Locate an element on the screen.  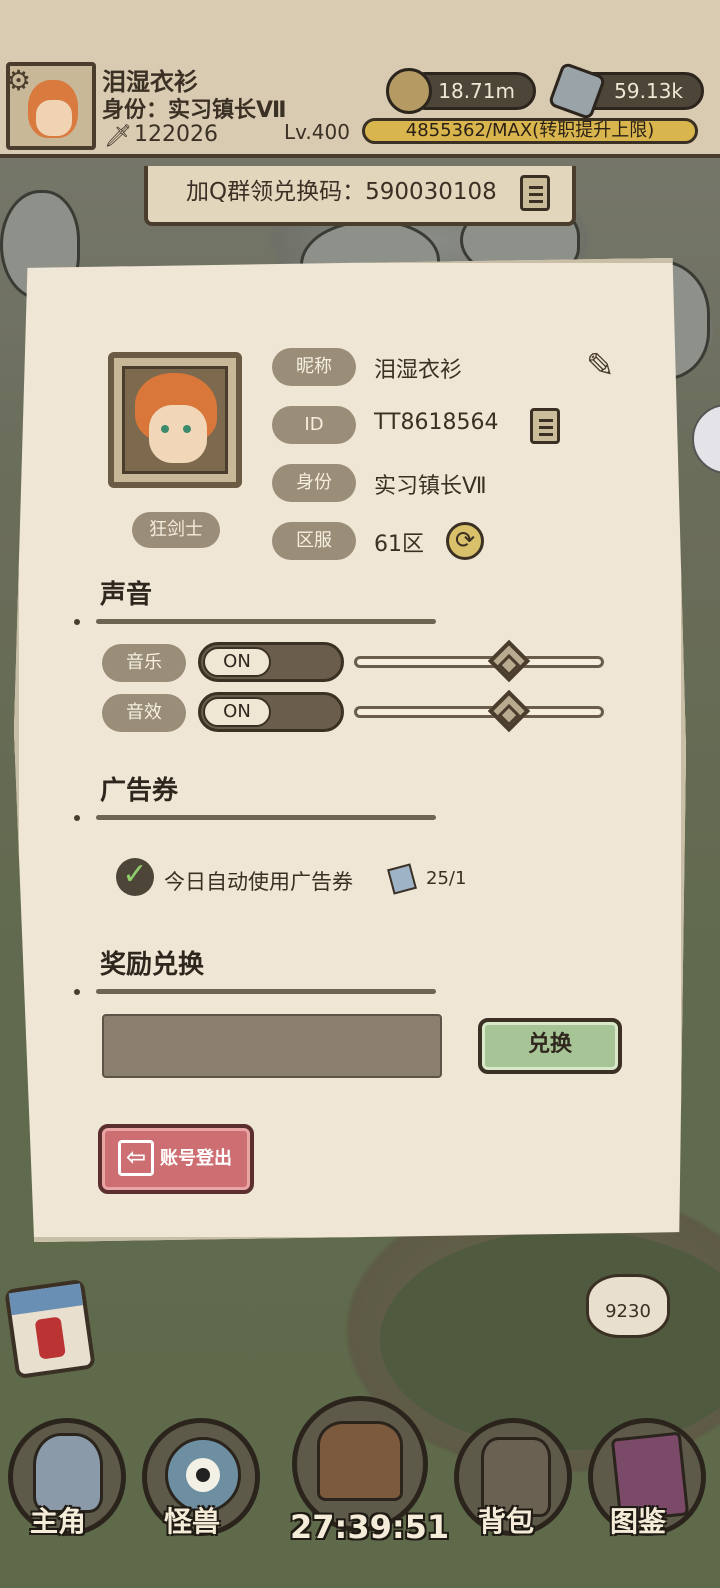
side-float-button is located at coordinates (706, 439).